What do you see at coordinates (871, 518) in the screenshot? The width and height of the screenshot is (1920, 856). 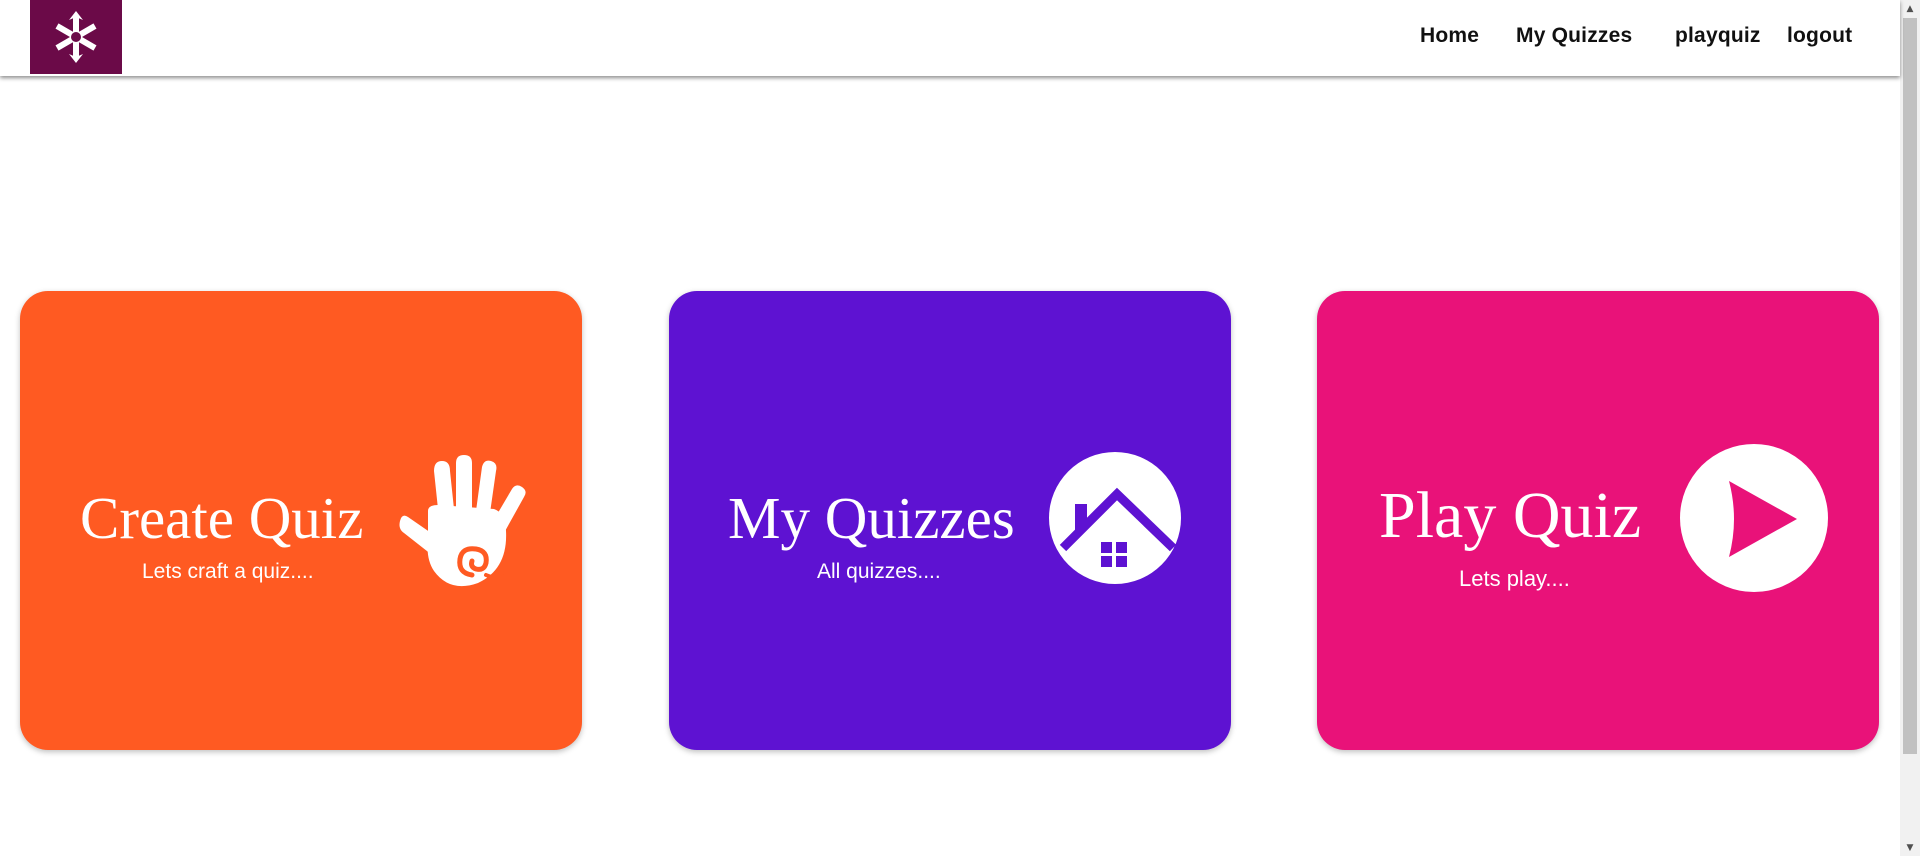 I see `my-quizzes-title: My Quizzes` at bounding box center [871, 518].